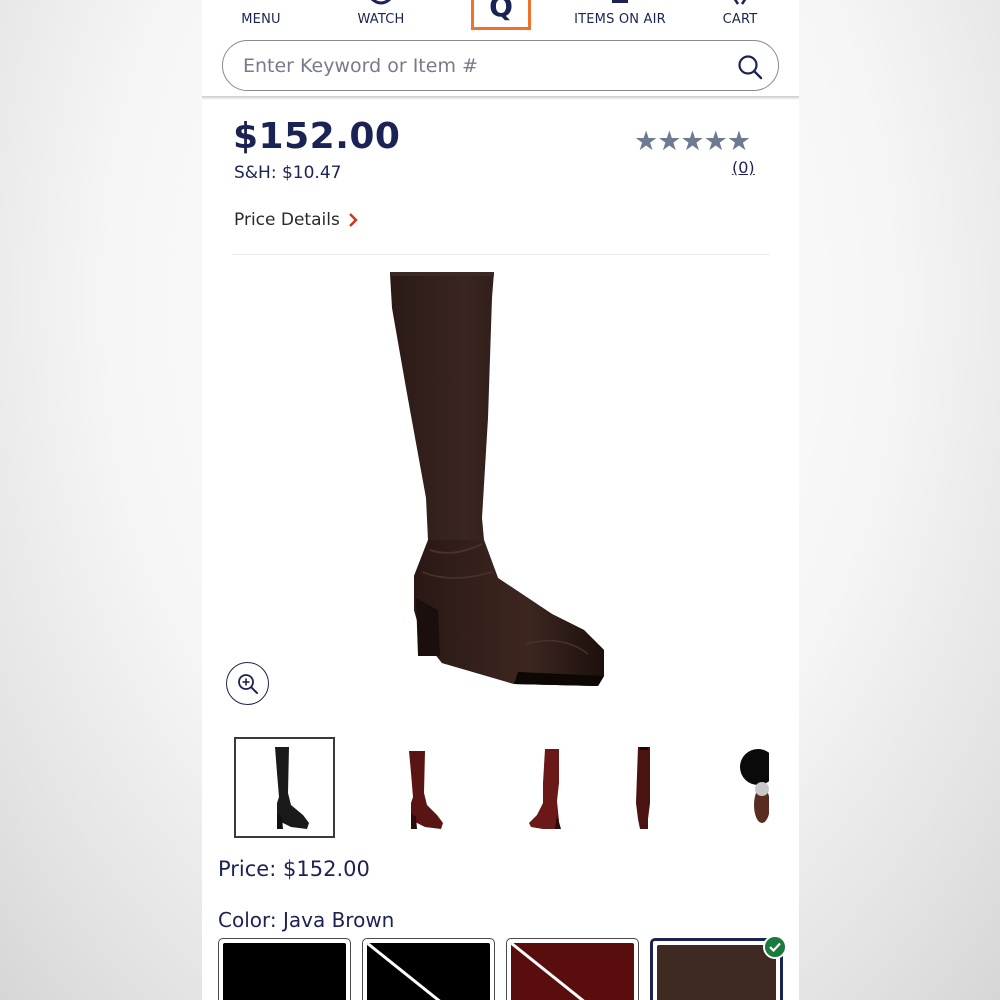 The image size is (1000, 1000). What do you see at coordinates (620, 1) in the screenshot?
I see `tv-icon` at bounding box center [620, 1].